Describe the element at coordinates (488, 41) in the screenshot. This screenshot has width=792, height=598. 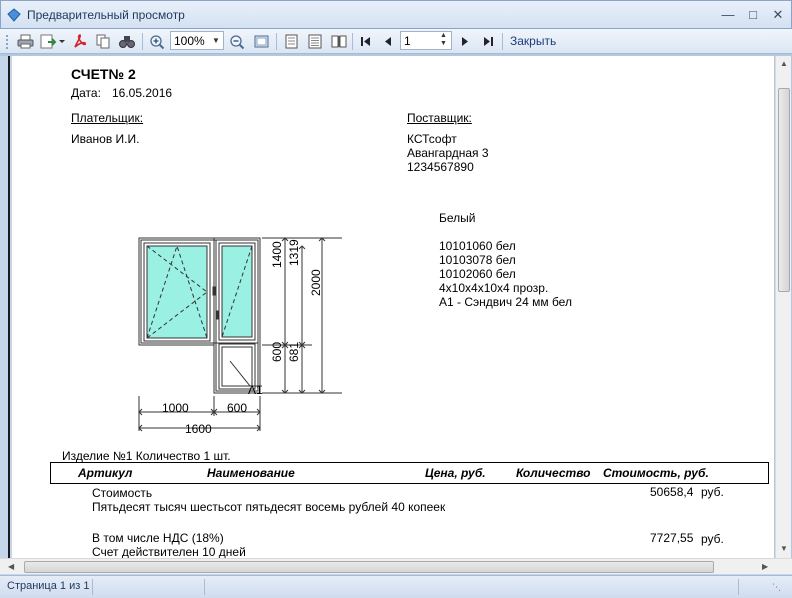
I see `last-page-icon` at that location.